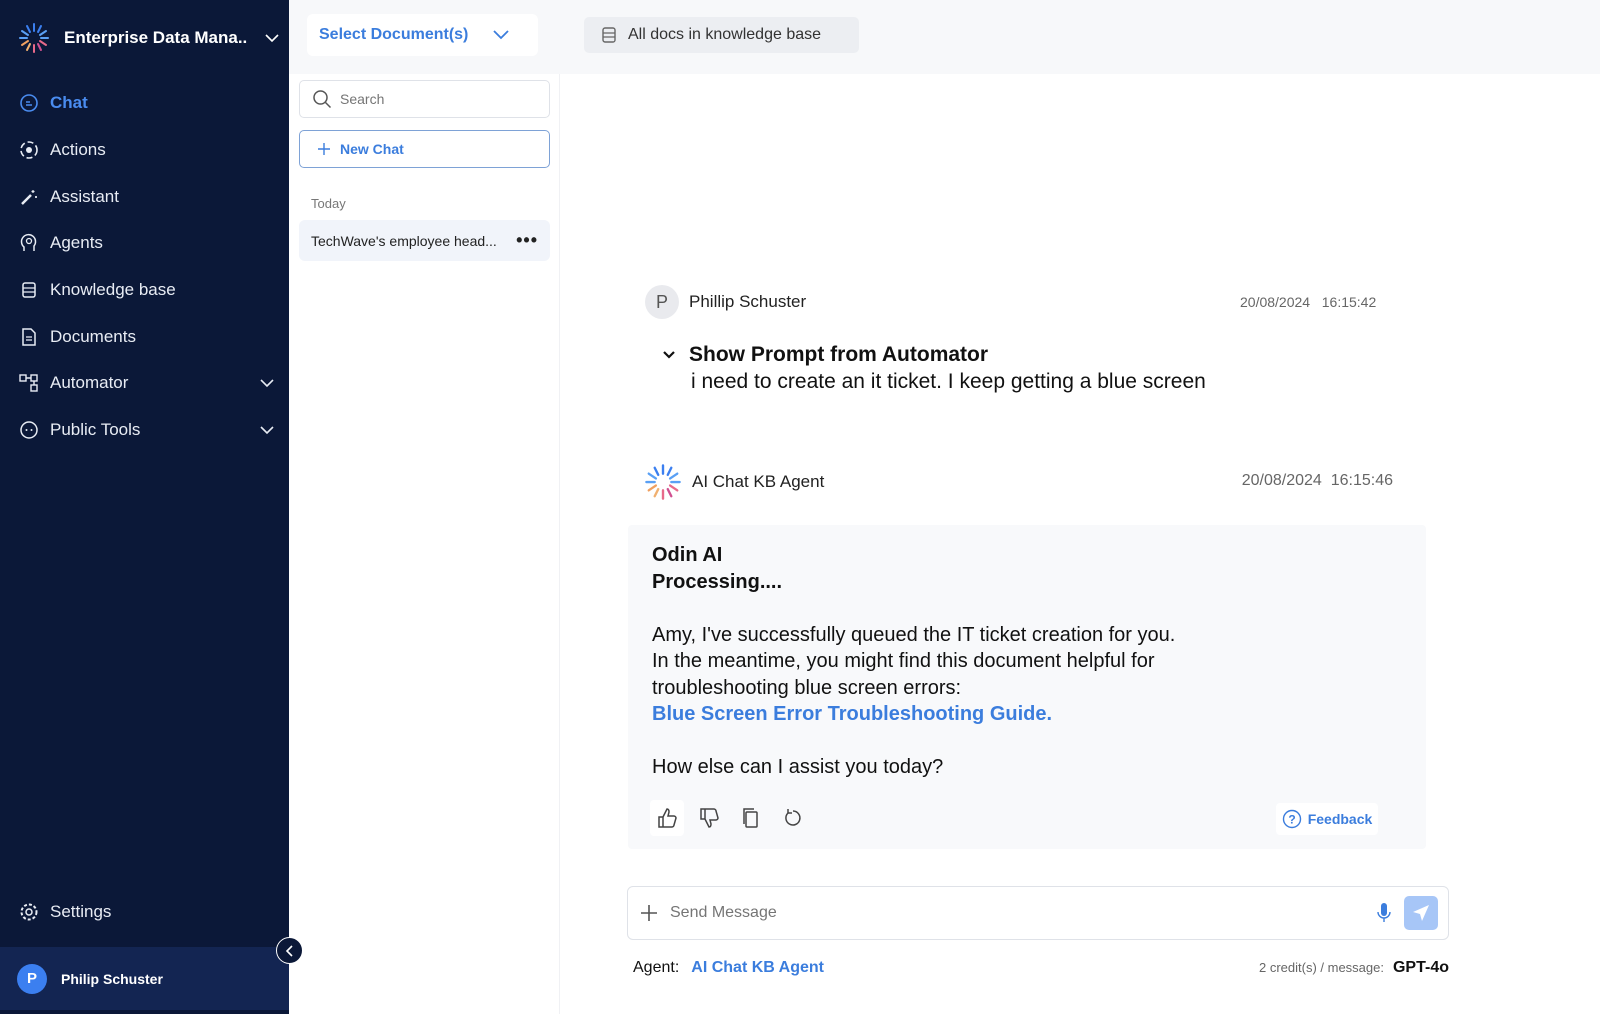 Image resolution: width=1600 pixels, height=1014 pixels. I want to click on scope-label: All docs in knowledge base, so click(725, 34).